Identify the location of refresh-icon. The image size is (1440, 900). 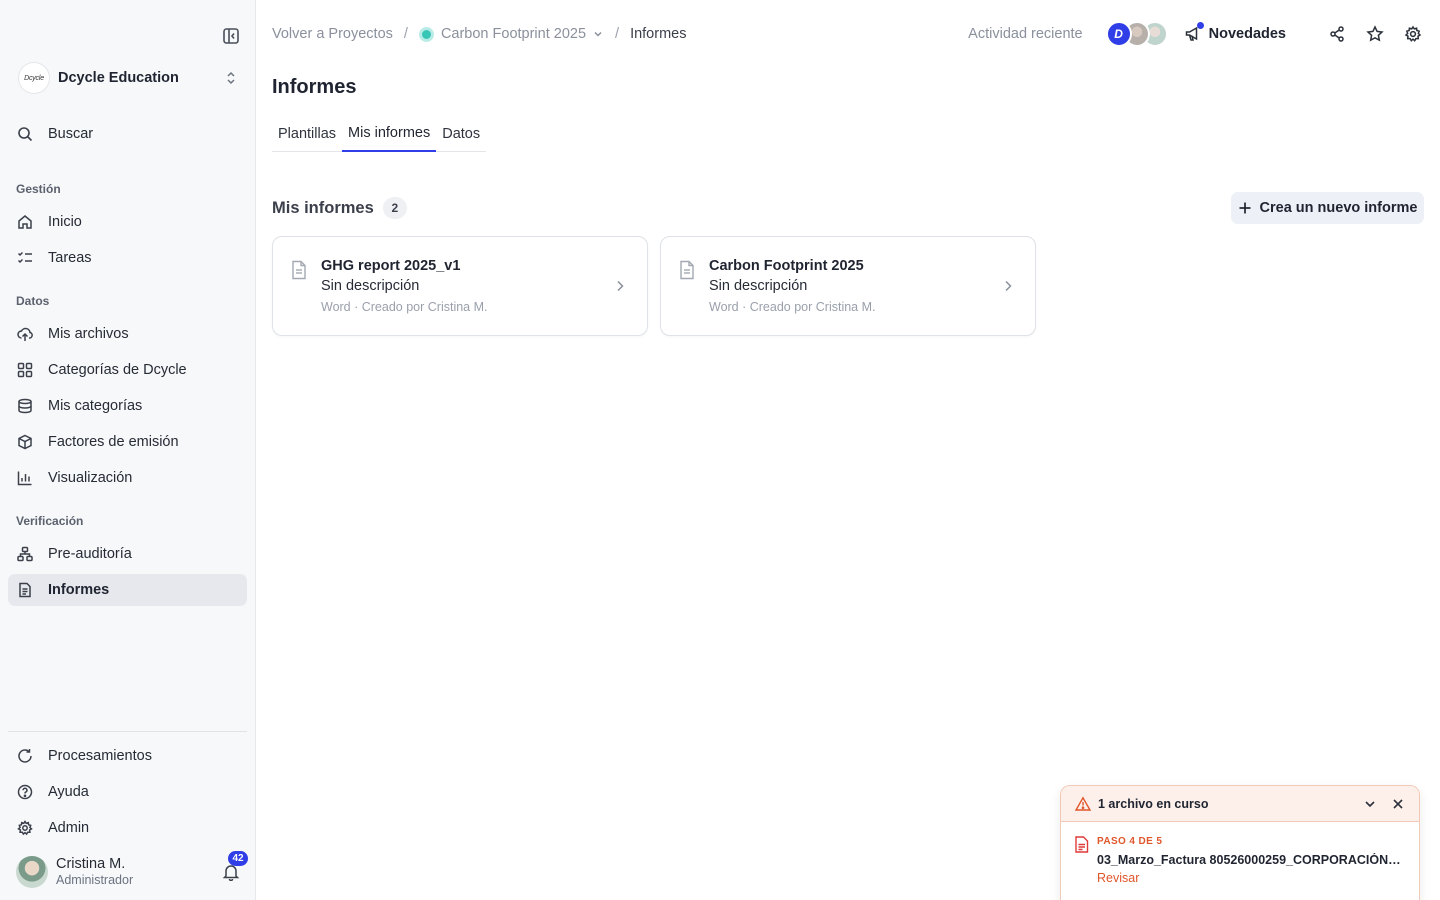
(25, 756).